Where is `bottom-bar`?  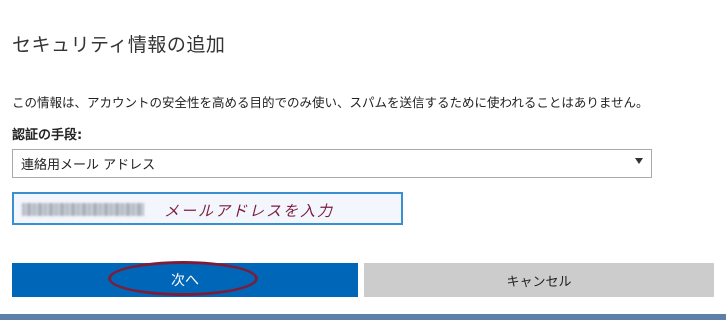 bottom-bar is located at coordinates (363, 317).